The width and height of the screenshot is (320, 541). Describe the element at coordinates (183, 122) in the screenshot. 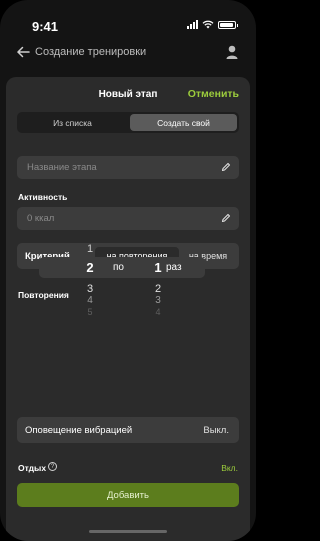

I see `segment-create-own: Создать свой` at that location.